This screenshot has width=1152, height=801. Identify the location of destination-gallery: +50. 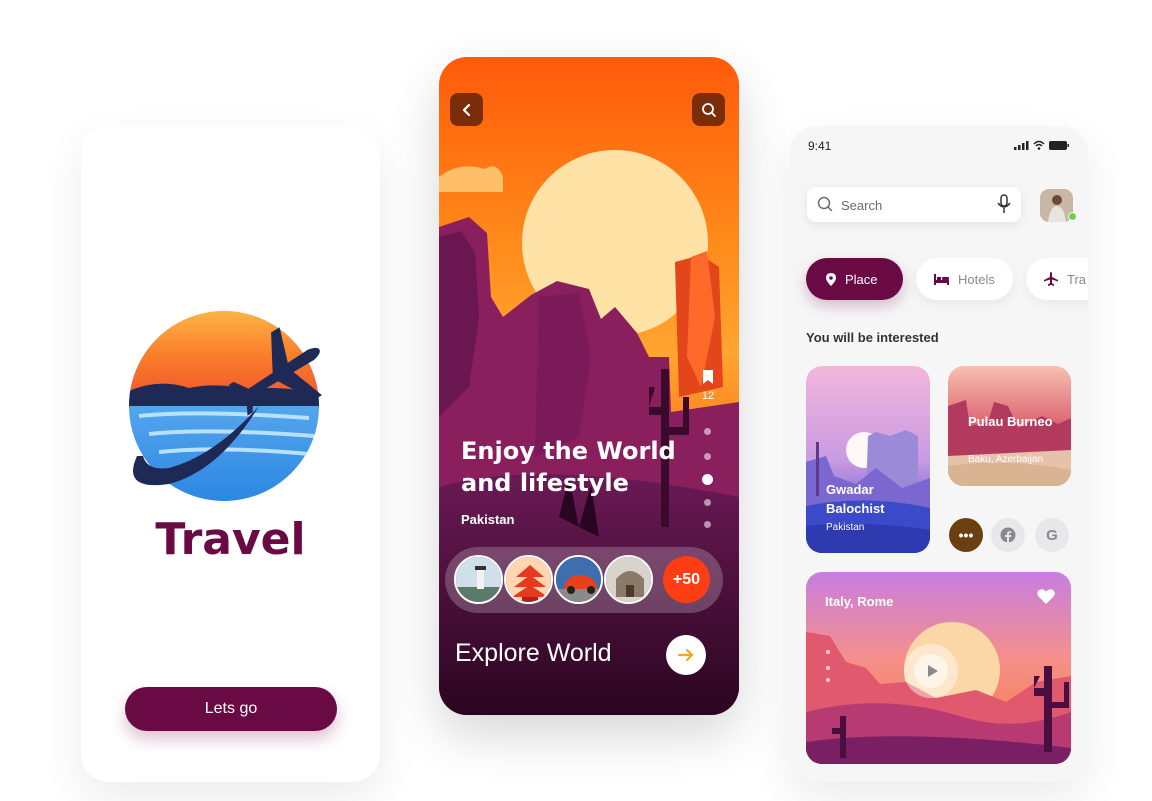
(584, 580).